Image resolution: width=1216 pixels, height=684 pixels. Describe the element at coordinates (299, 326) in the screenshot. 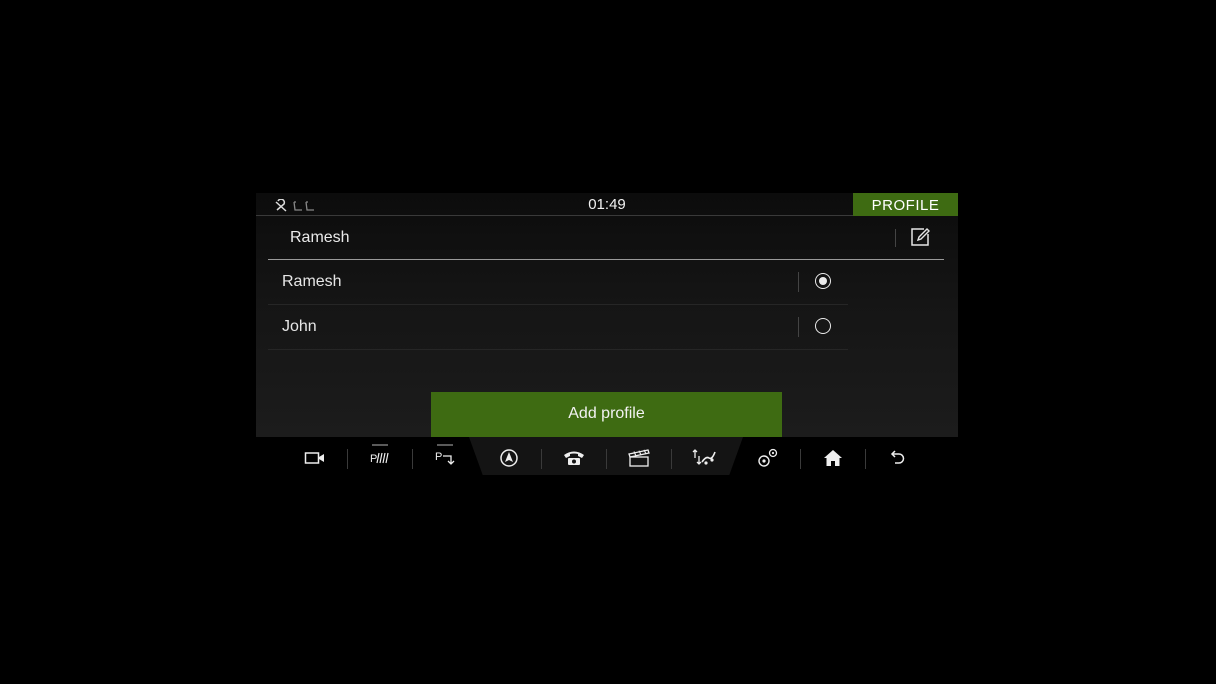

I see `profile-label: John` at that location.